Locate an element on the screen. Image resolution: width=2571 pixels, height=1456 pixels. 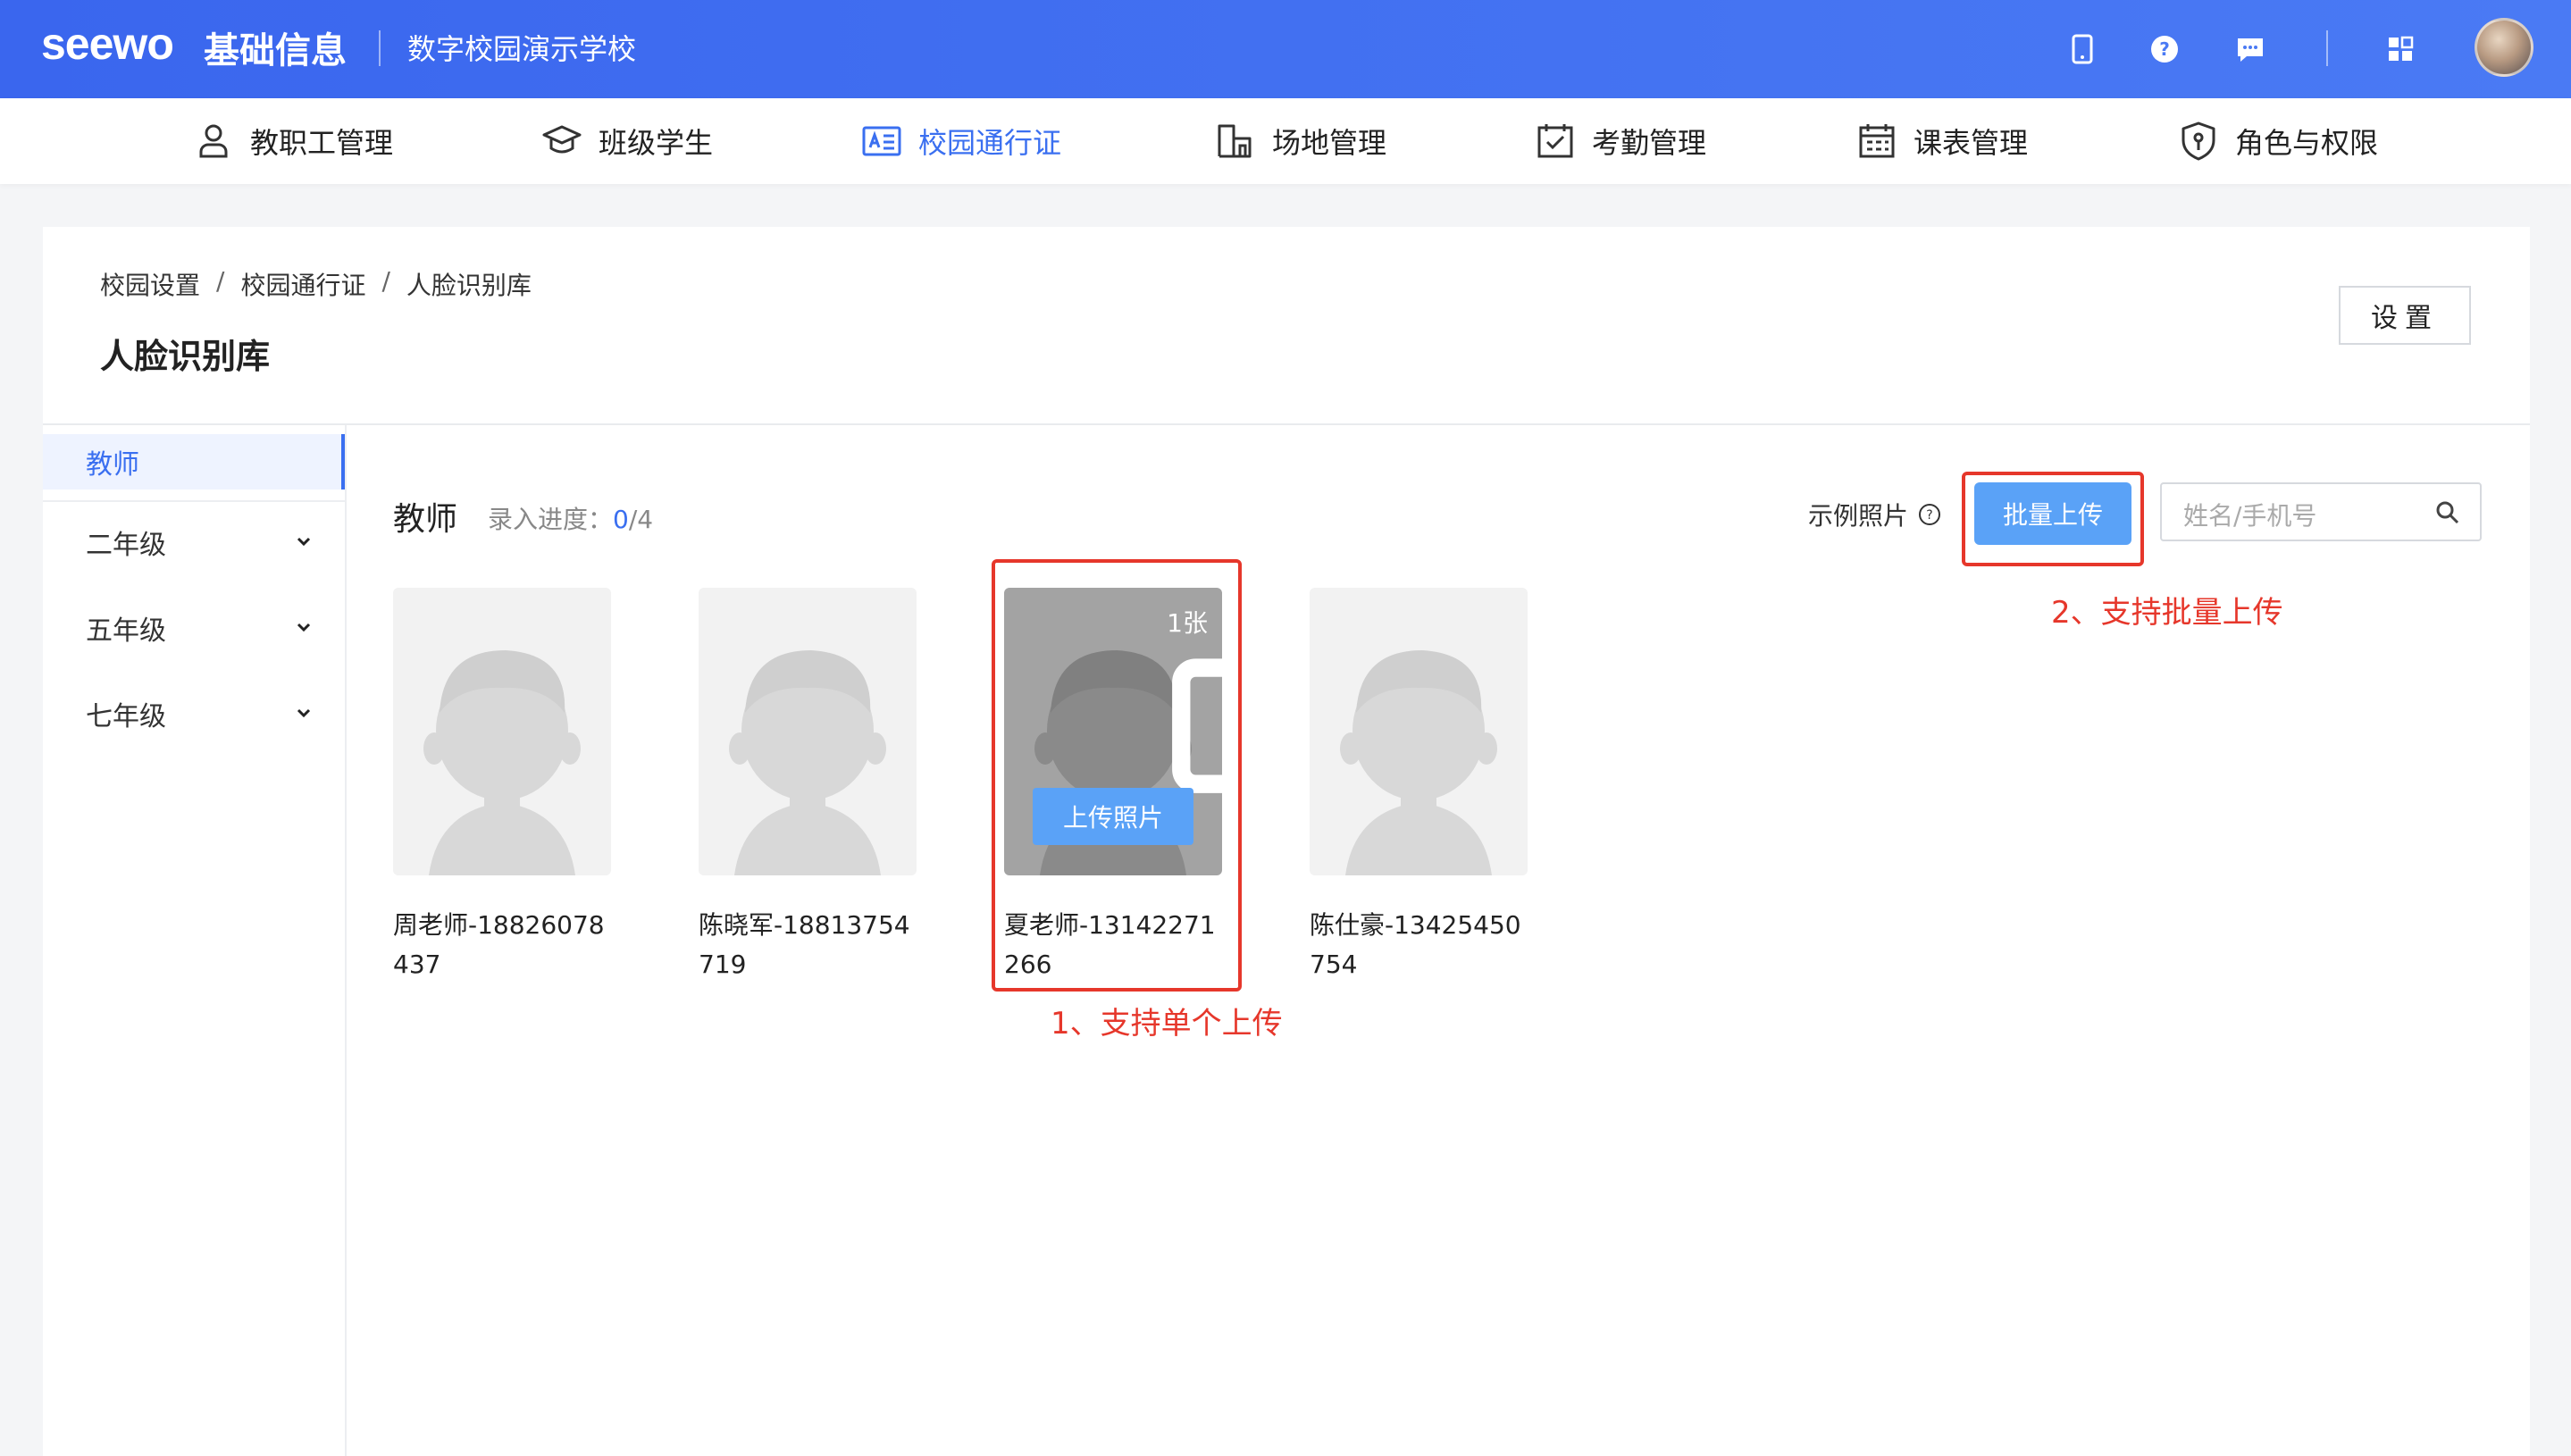
nav-item-campus-pass: 校园通行证 is located at coordinates (961, 141).